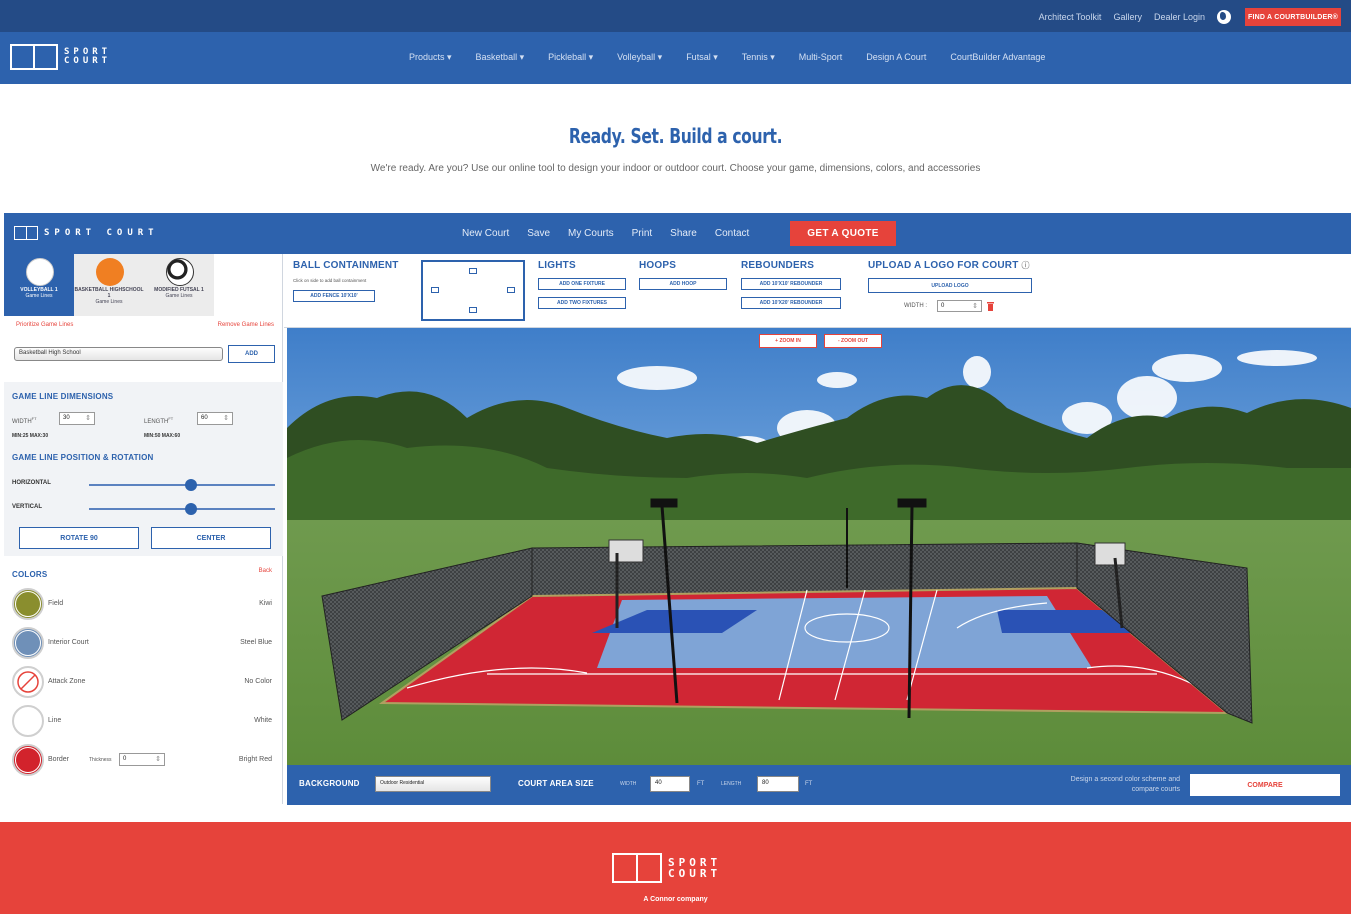 The width and height of the screenshot is (1351, 914). Describe the element at coordinates (778, 784) in the screenshot. I see `area-length-input: 80` at that location.